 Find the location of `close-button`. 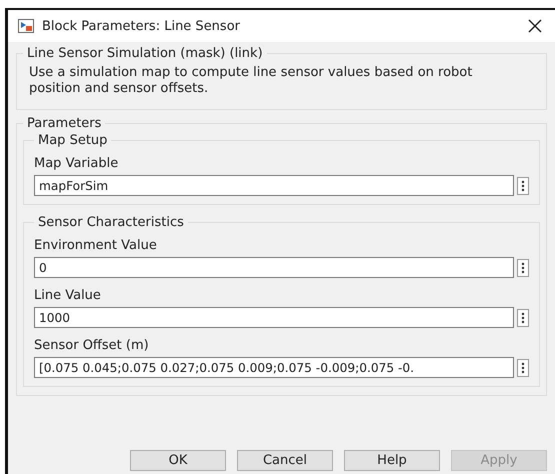

close-button is located at coordinates (535, 26).